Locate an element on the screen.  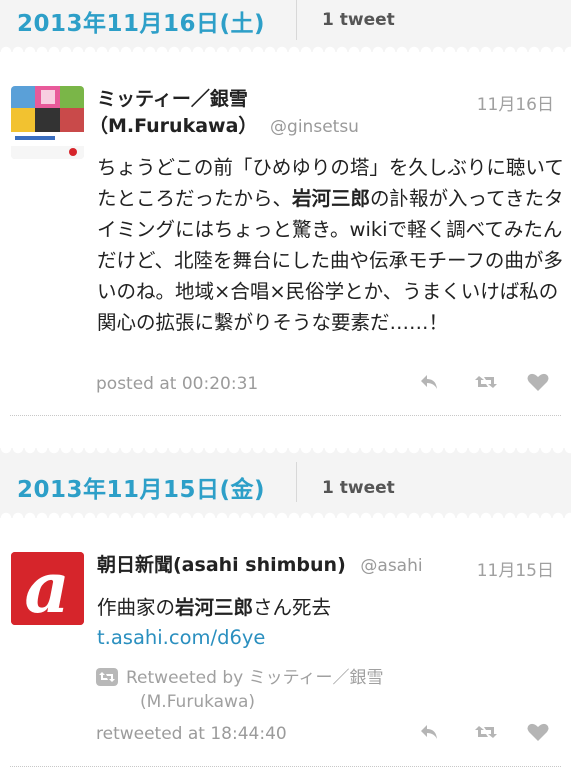
user-name: 朝日新聞(asahi shimbun) @asahi is located at coordinates (260, 566).